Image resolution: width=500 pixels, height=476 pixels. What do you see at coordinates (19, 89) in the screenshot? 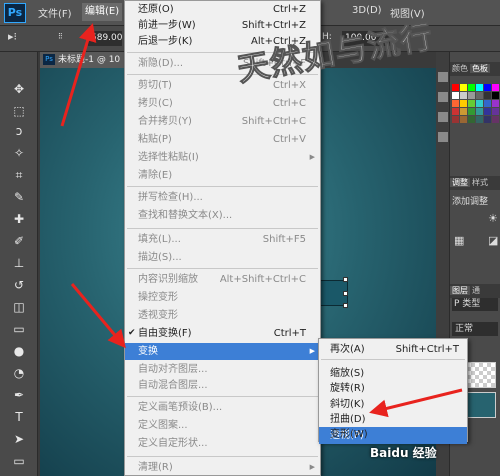
I see `move-tool-icon: ✥` at bounding box center [19, 89].